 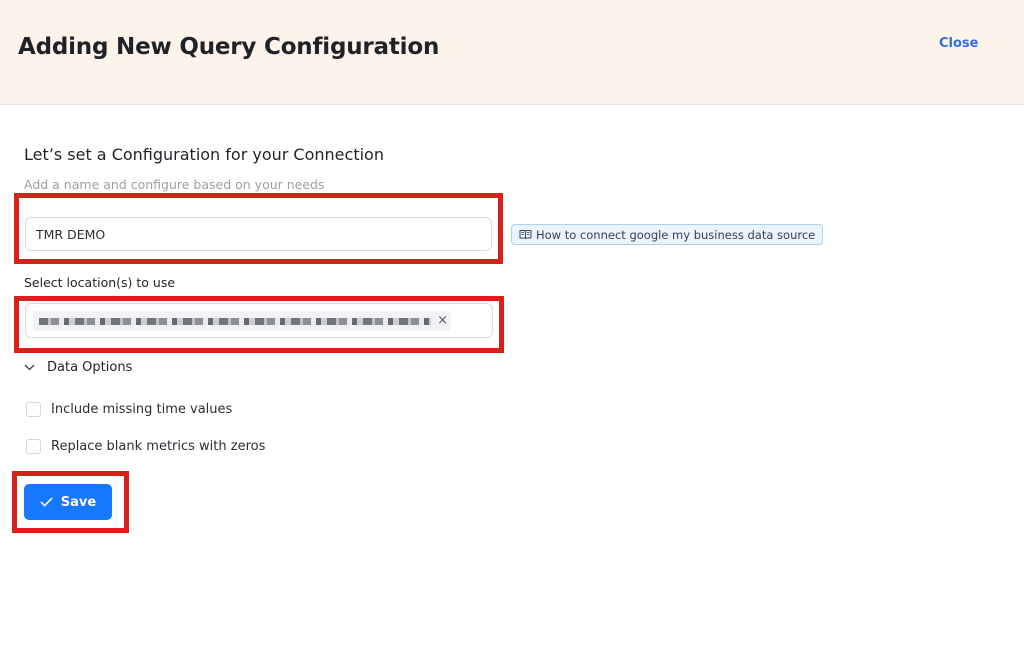 What do you see at coordinates (78, 502) in the screenshot?
I see `save-button-label: Save` at bounding box center [78, 502].